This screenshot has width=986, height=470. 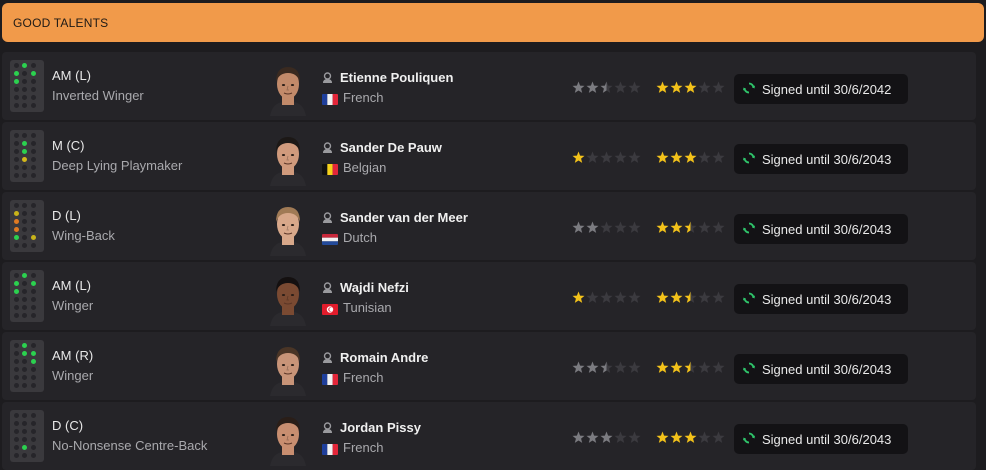 What do you see at coordinates (396, 77) in the screenshot?
I see `player-name-link: Etienne Pouliquen` at bounding box center [396, 77].